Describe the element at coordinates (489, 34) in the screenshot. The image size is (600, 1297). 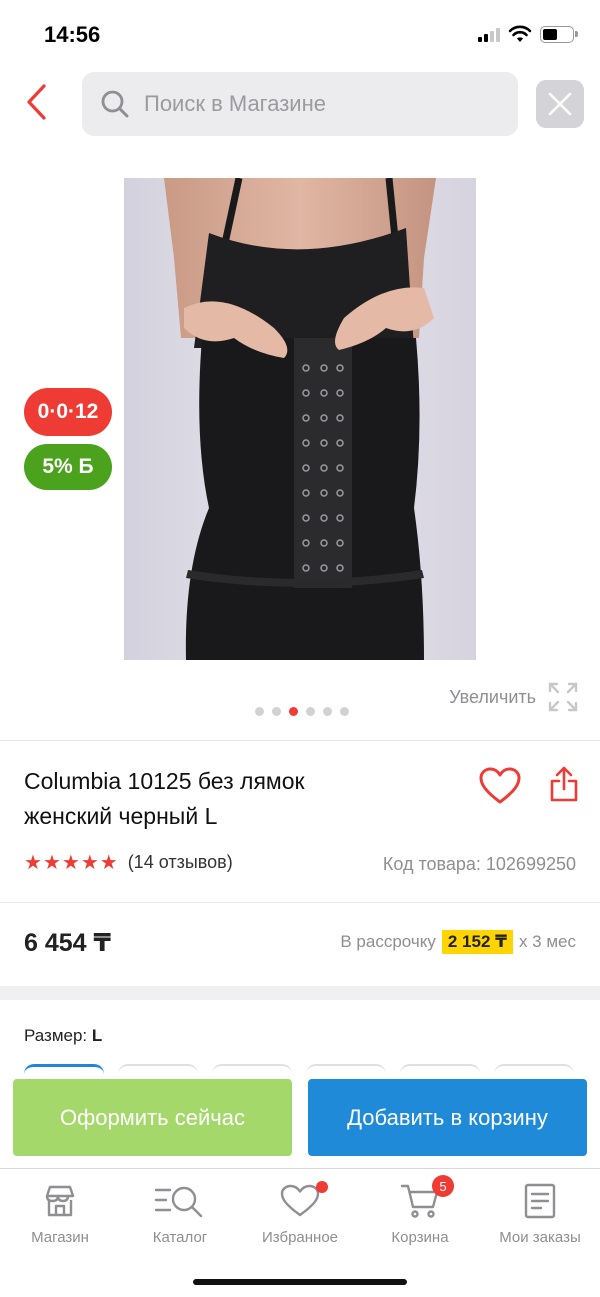
I see `signal-icon` at that location.